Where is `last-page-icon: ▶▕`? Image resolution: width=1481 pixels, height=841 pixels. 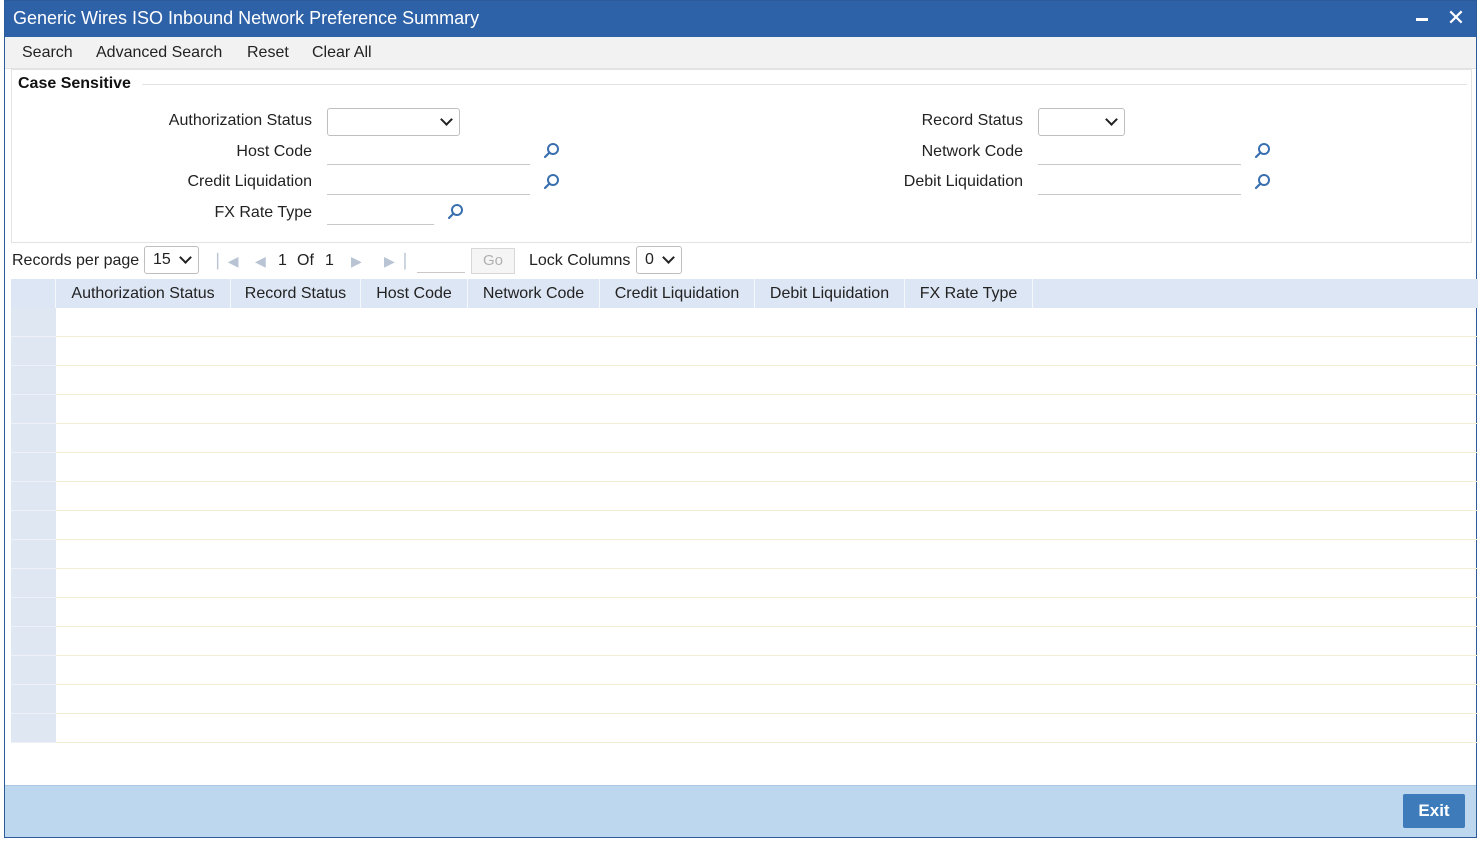 last-page-icon: ▶▕ is located at coordinates (395, 261).